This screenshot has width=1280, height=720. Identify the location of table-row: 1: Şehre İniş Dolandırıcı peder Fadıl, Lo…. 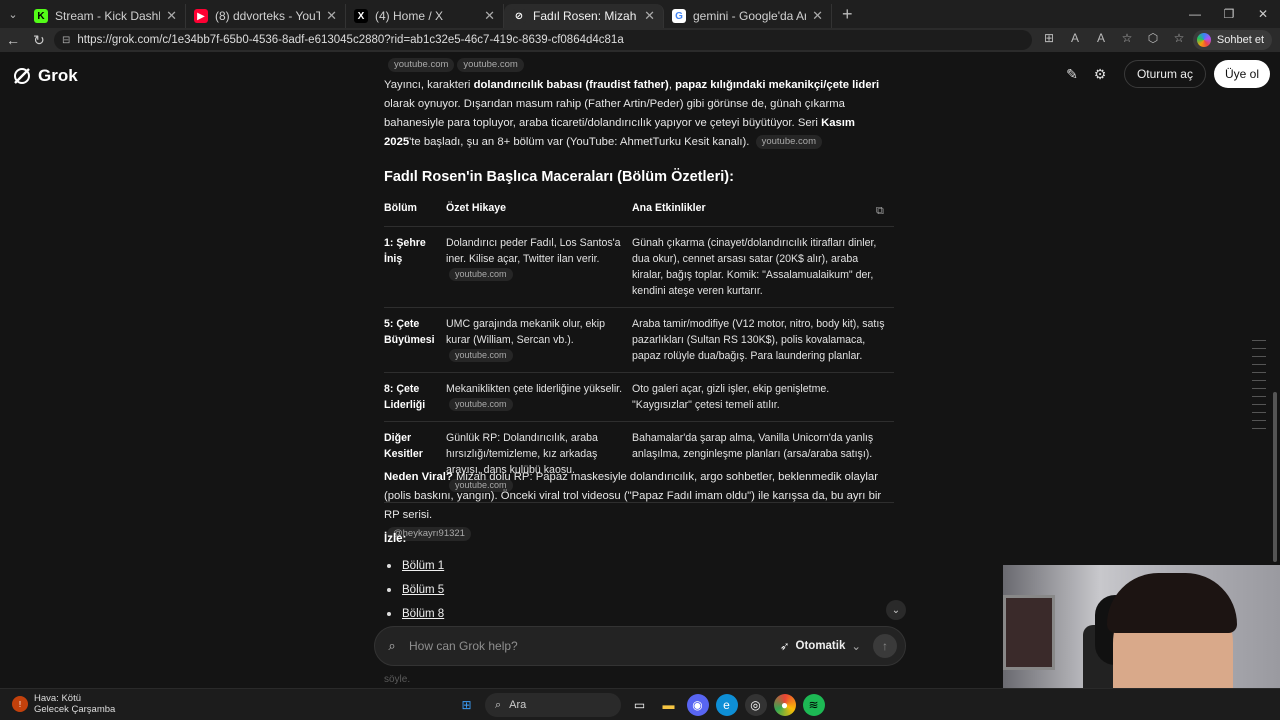
(639, 267).